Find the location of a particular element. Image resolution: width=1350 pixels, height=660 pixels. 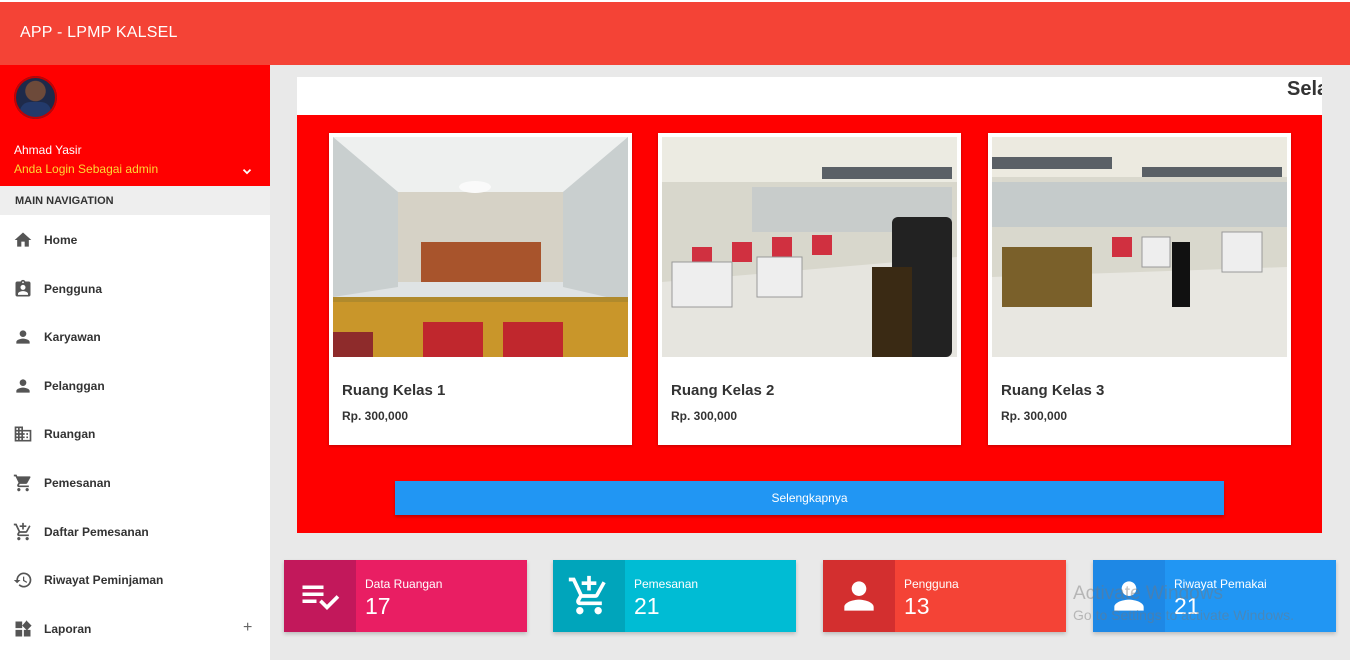

room-card: Ruang Kelas 3 Rp. 300,000 is located at coordinates (1139, 289).